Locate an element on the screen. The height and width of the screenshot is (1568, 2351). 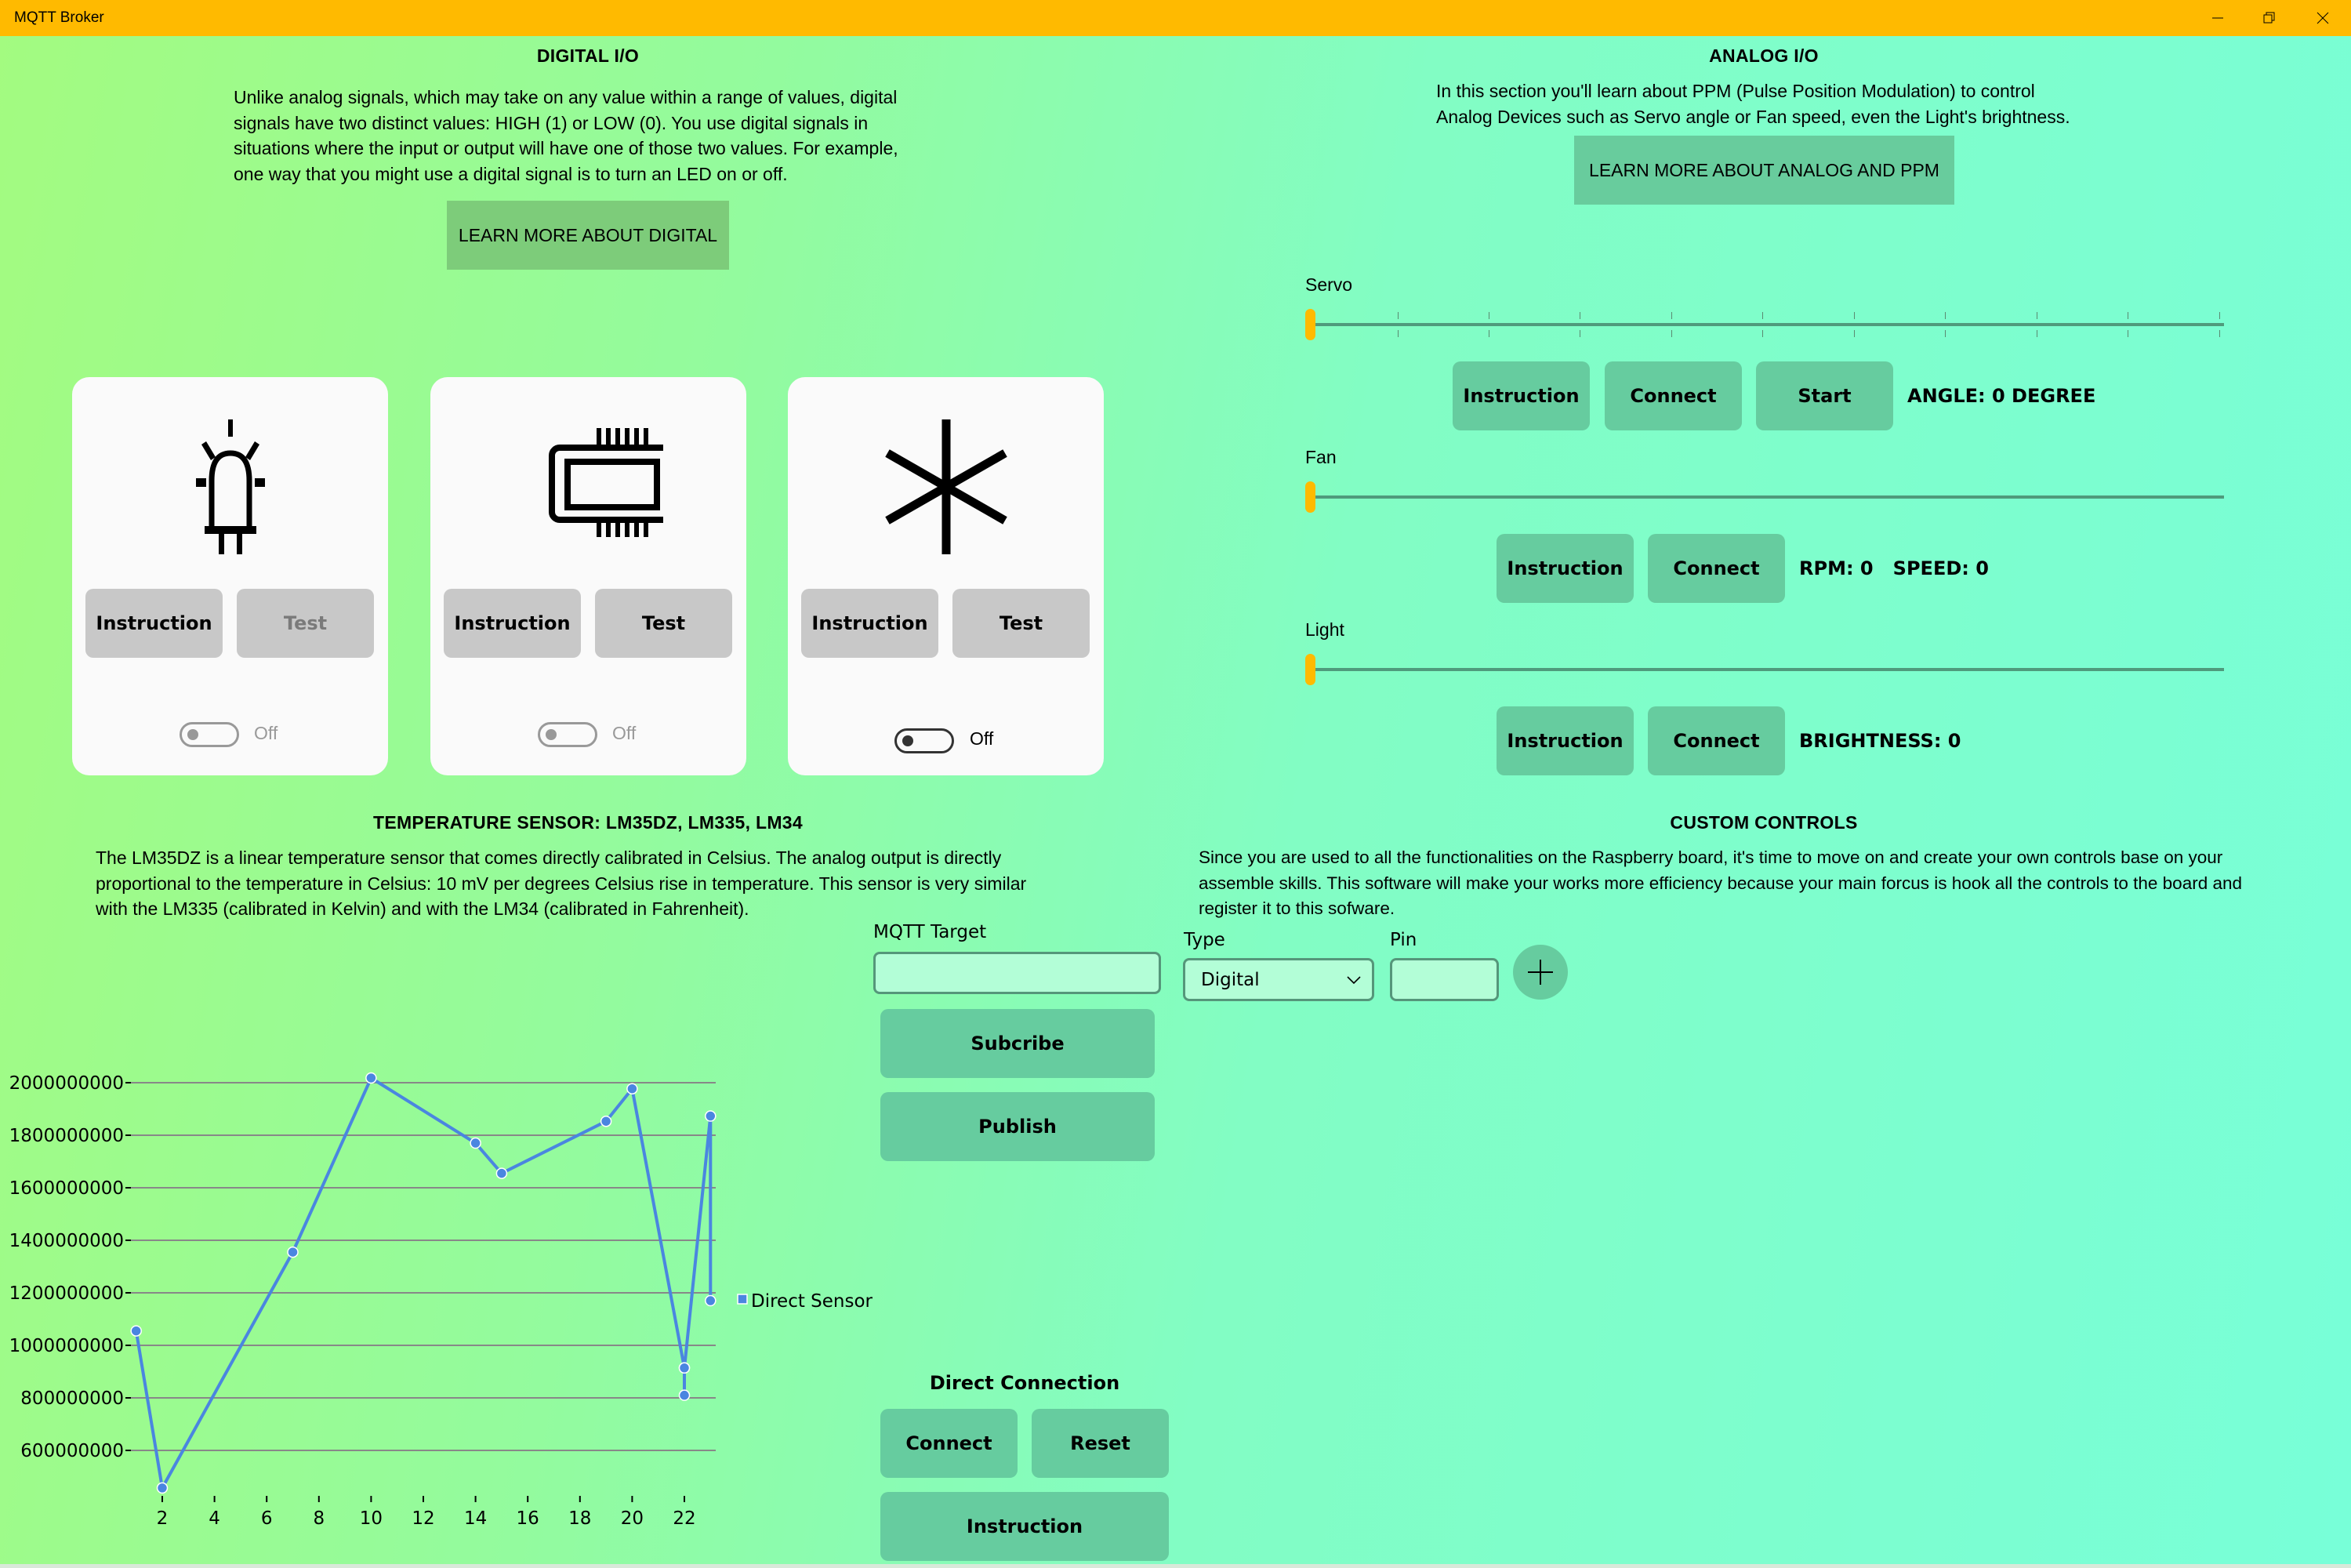
title-bar: MQTT Broker is located at coordinates (1175, 18).